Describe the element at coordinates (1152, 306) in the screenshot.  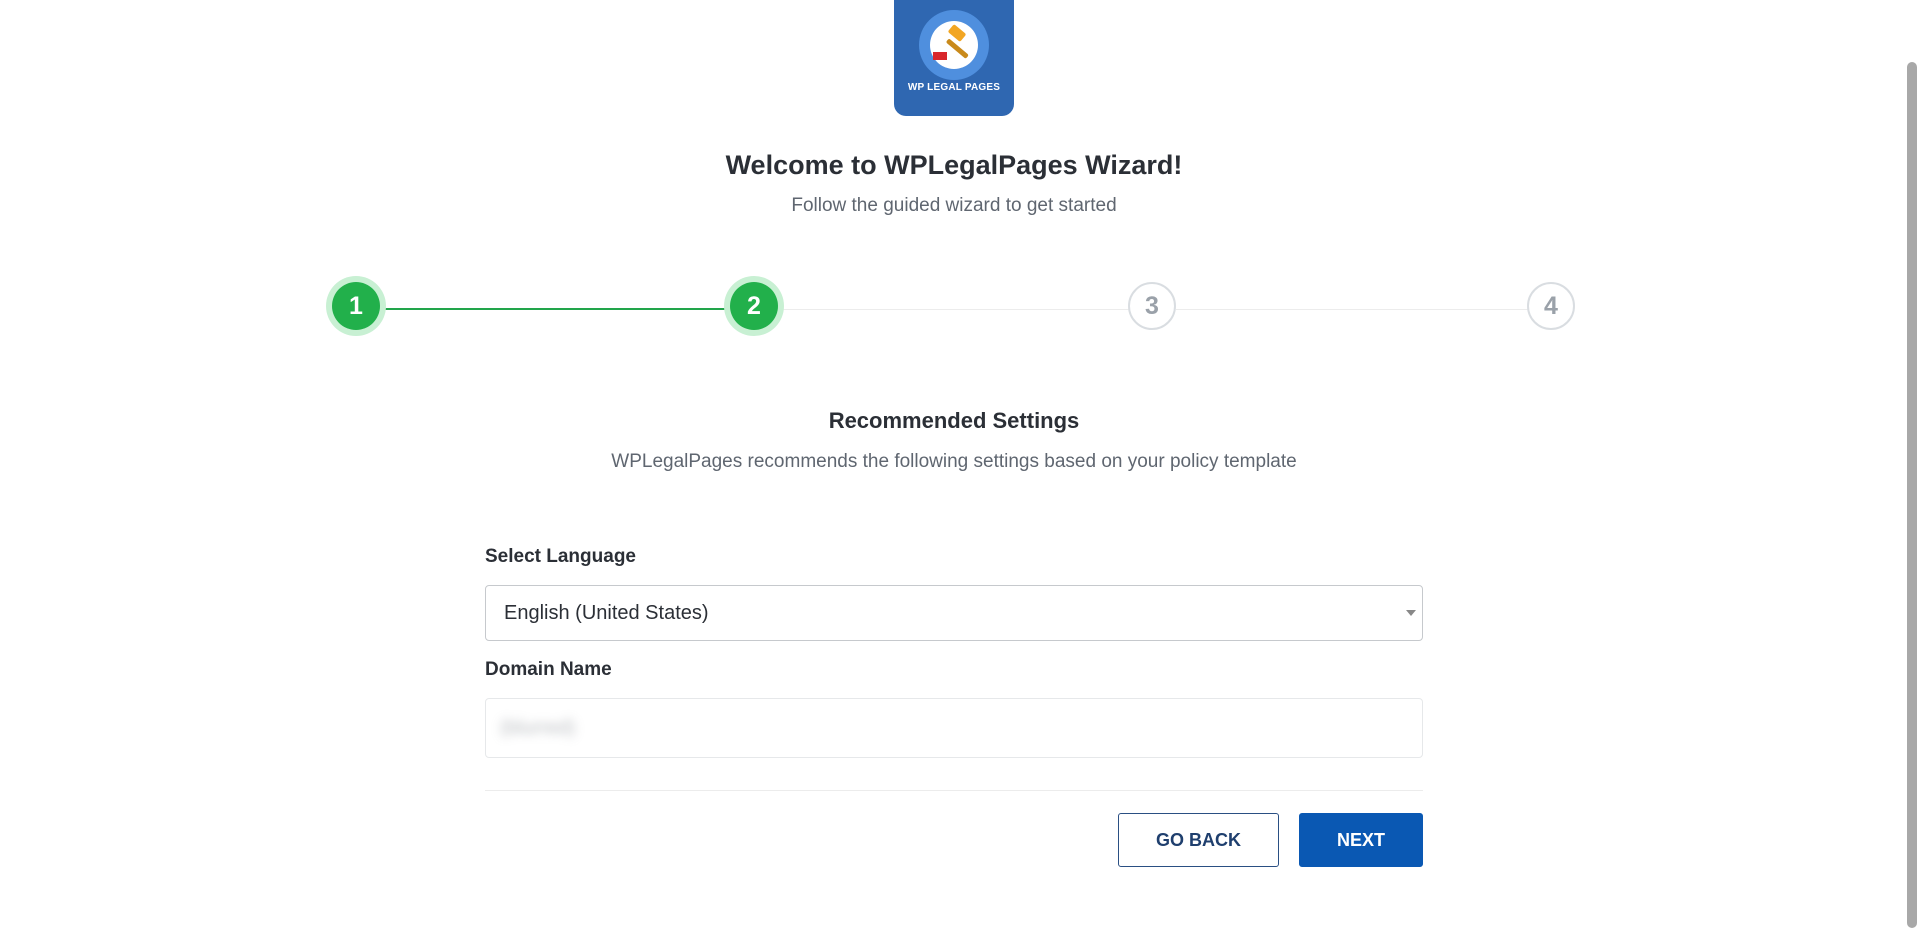
I see `step-3: 3` at that location.